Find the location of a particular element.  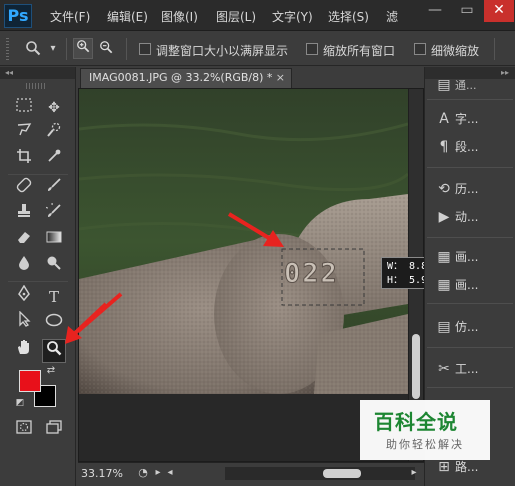

zoom-out-icon is located at coordinates (106, 49).